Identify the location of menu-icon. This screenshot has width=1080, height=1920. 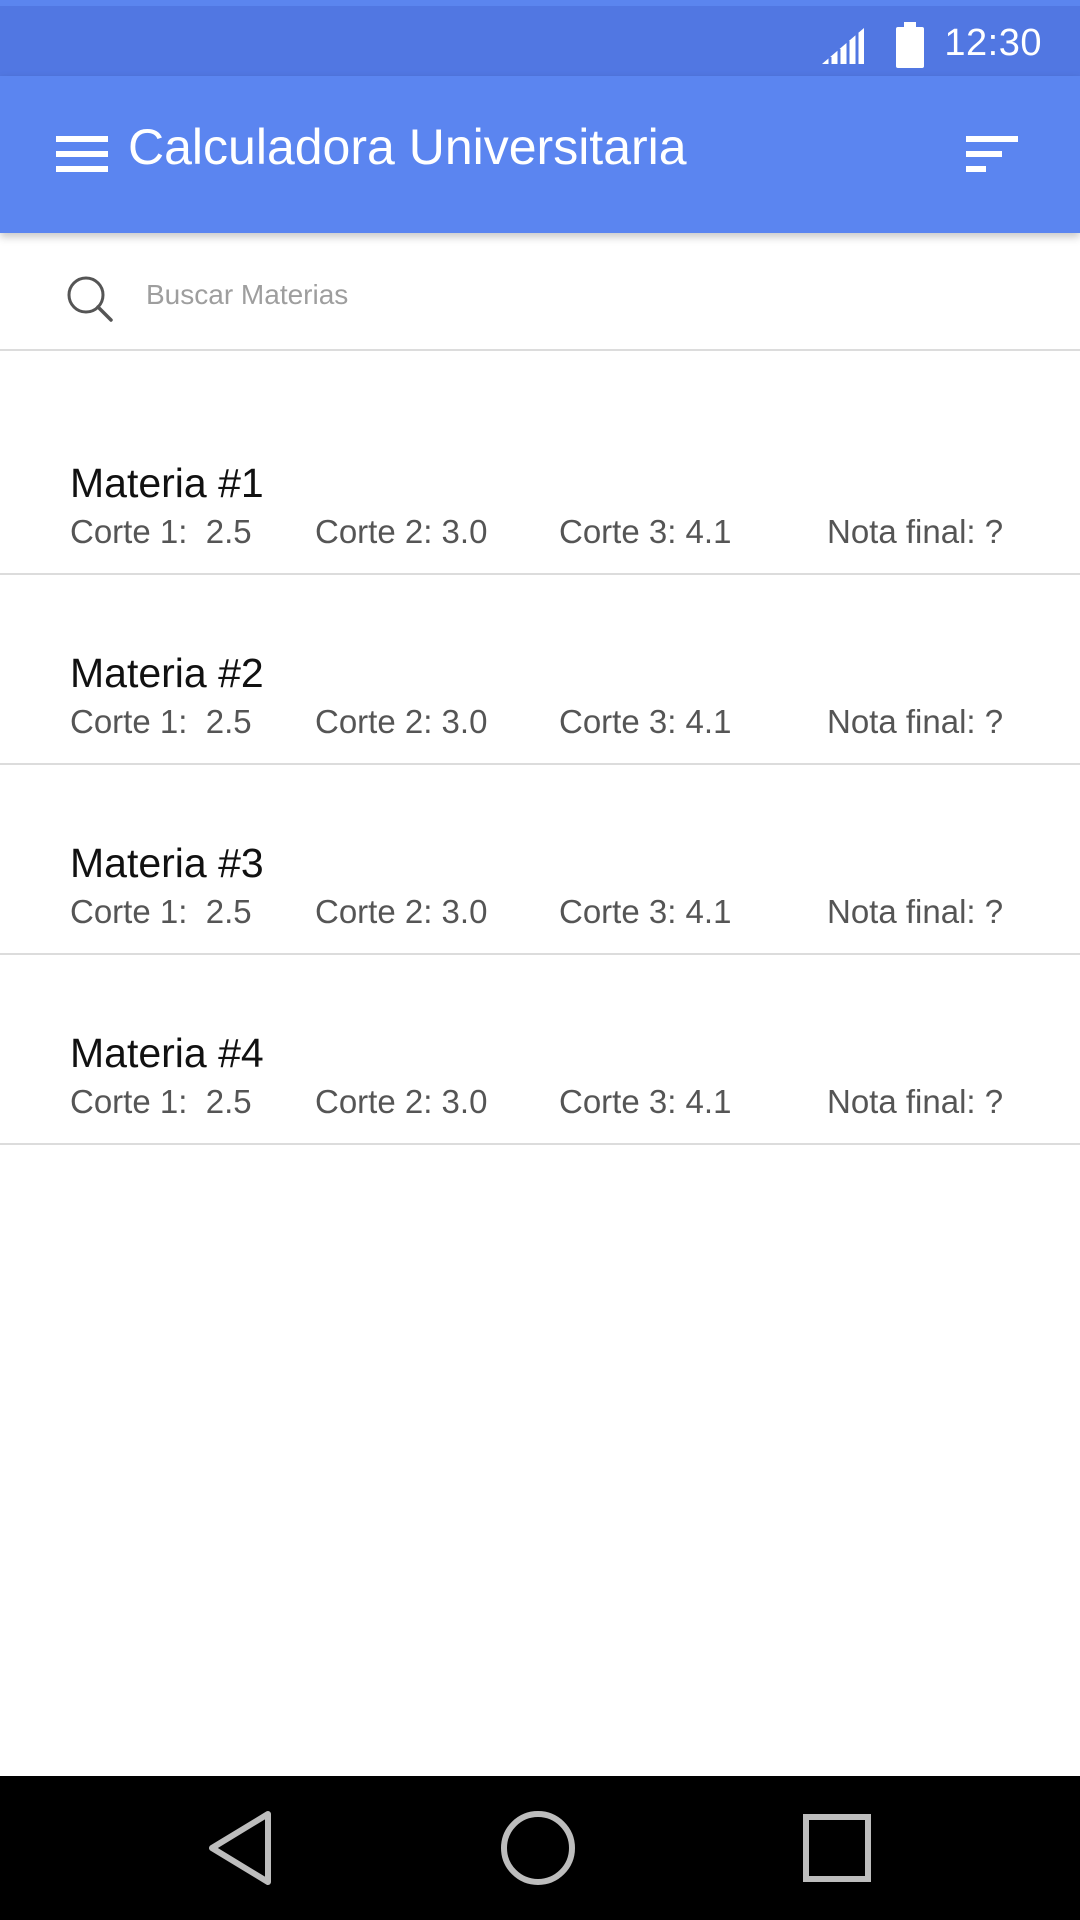
(82, 154).